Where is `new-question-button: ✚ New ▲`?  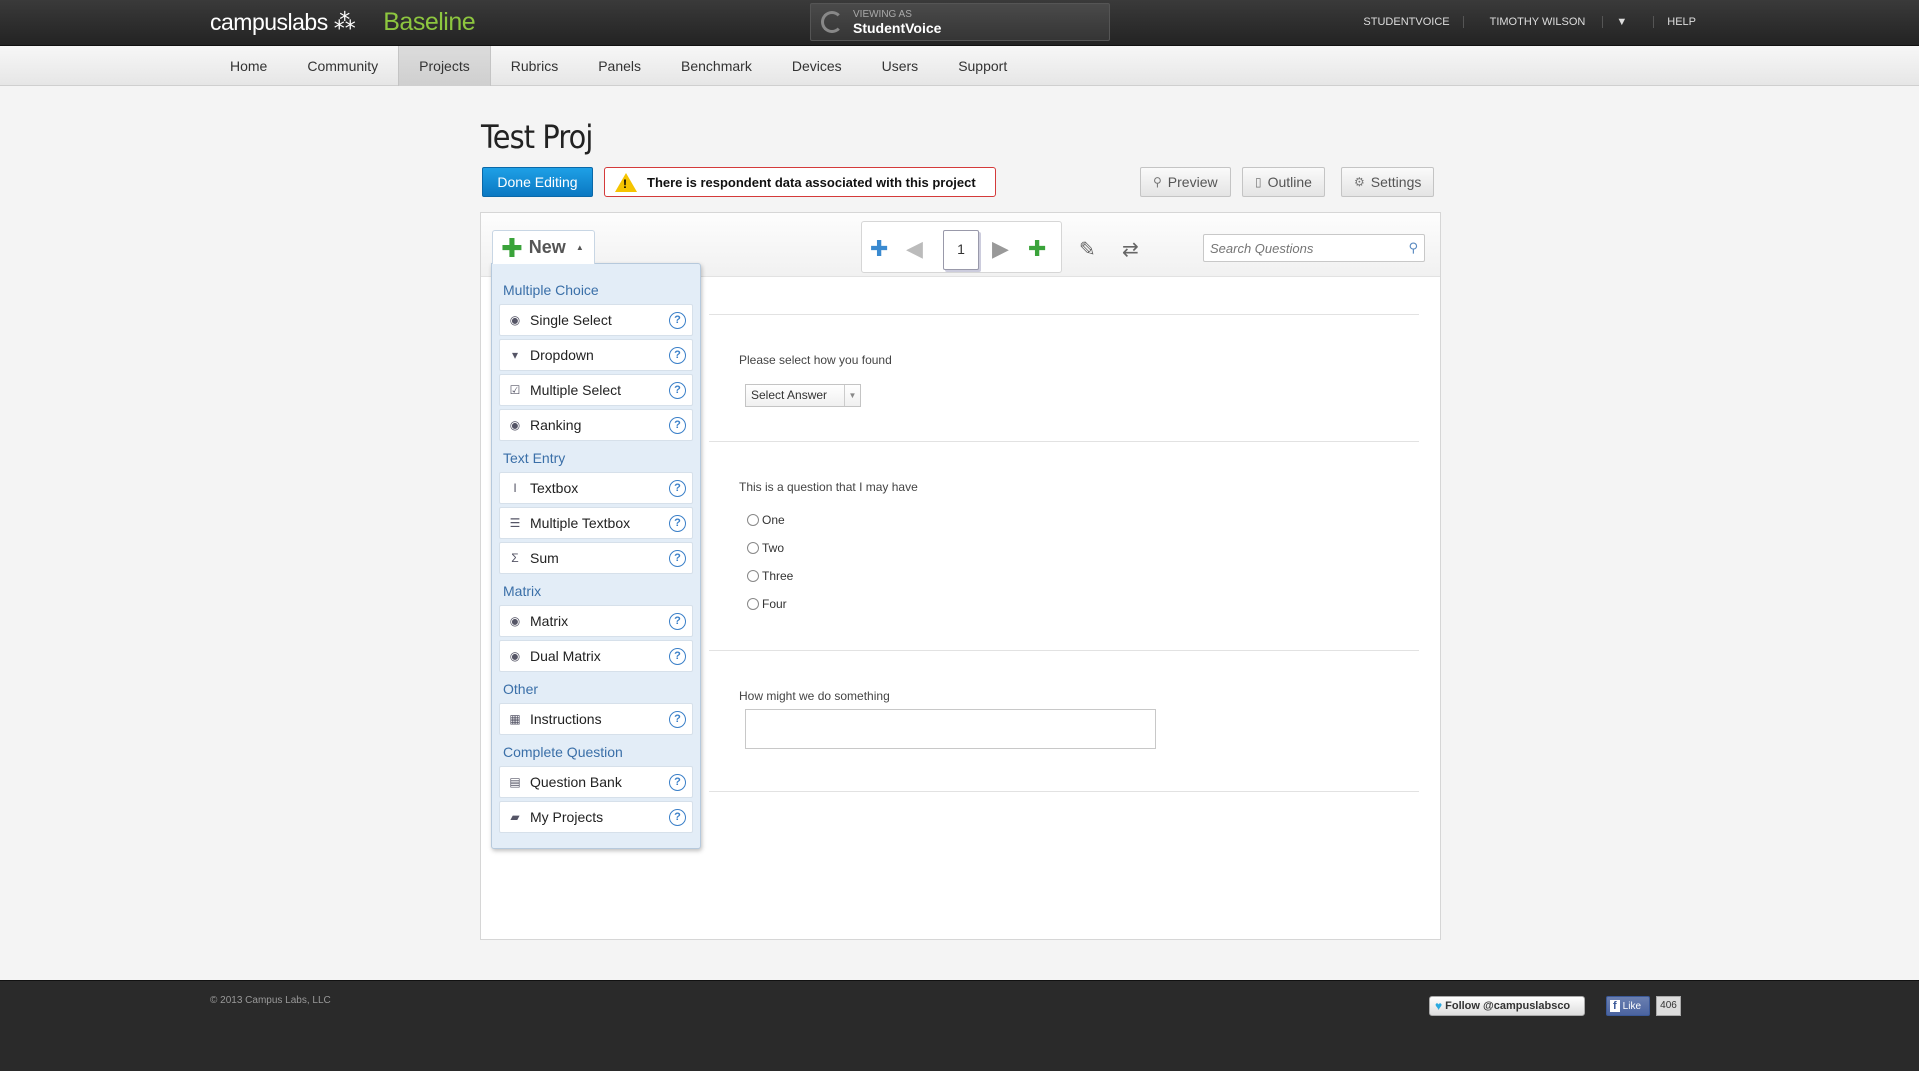
new-question-button: ✚ New ▲ is located at coordinates (543, 247).